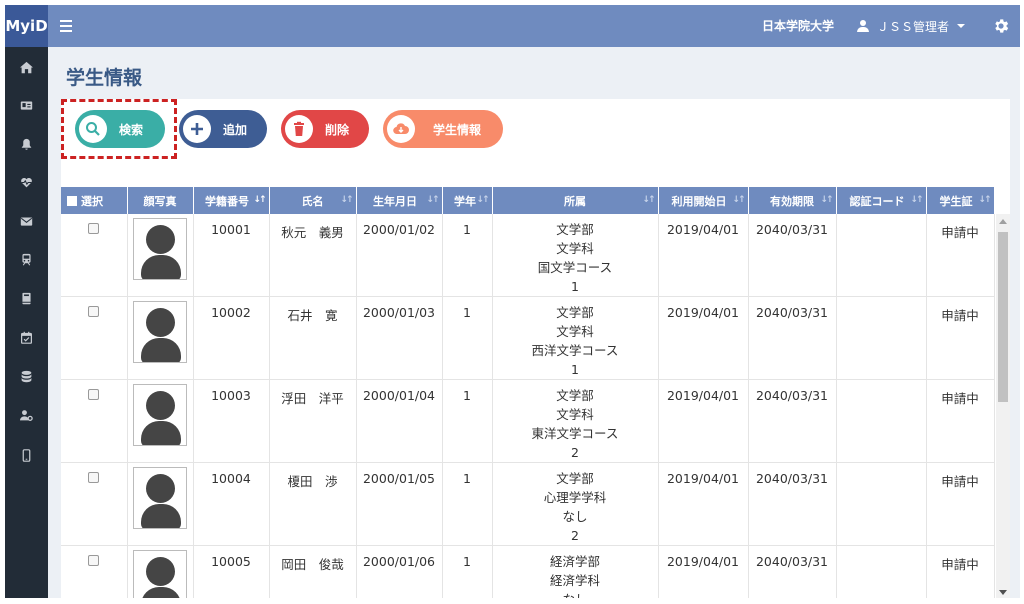 This screenshot has height=604, width=1024. What do you see at coordinates (313, 200) in the screenshot?
I see `column-name: 氏名 ↓↑` at bounding box center [313, 200].